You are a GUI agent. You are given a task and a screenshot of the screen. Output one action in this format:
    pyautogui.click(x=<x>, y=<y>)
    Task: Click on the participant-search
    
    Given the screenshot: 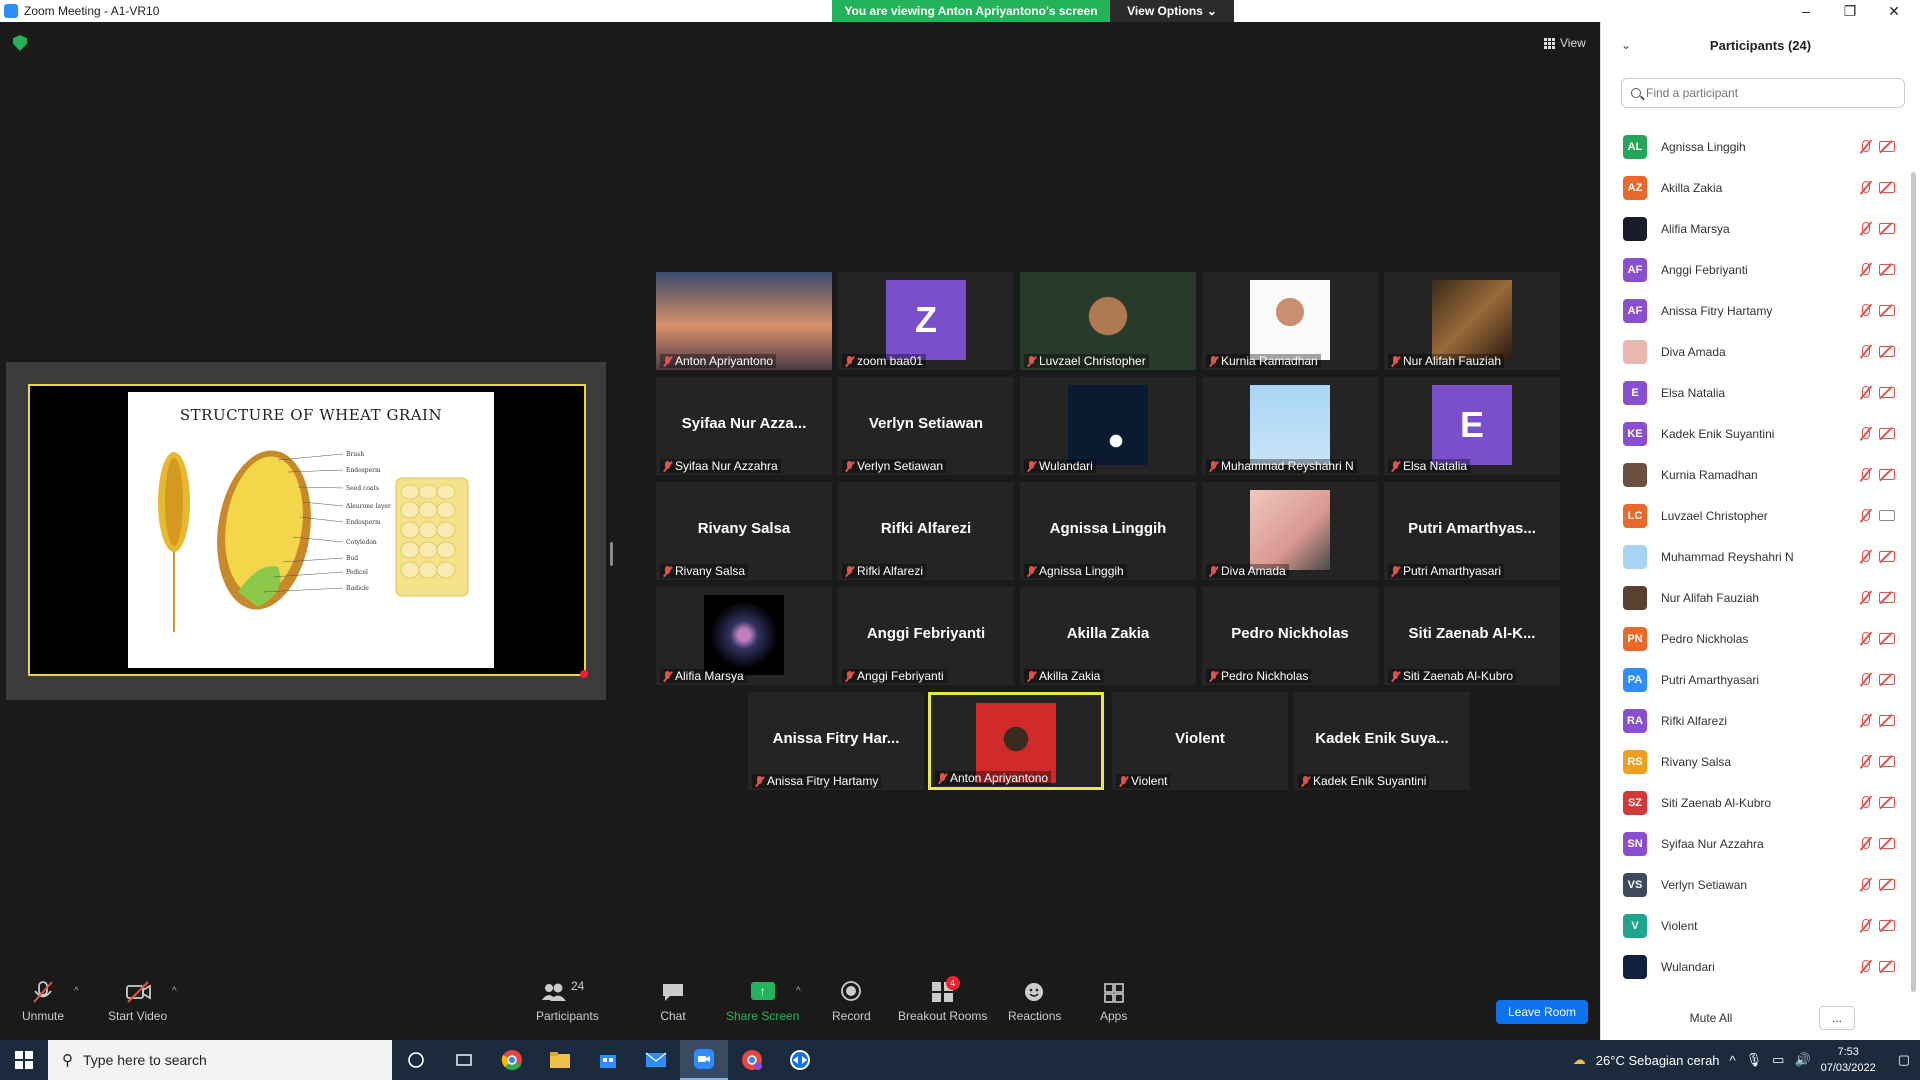 What is the action you would take?
    pyautogui.click(x=1763, y=93)
    